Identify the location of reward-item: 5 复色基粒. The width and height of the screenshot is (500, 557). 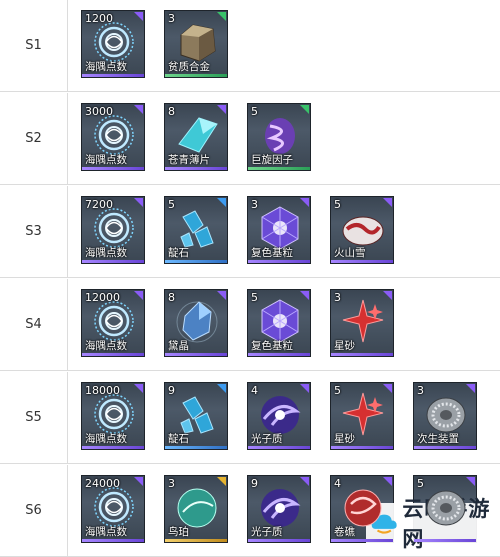
(279, 323).